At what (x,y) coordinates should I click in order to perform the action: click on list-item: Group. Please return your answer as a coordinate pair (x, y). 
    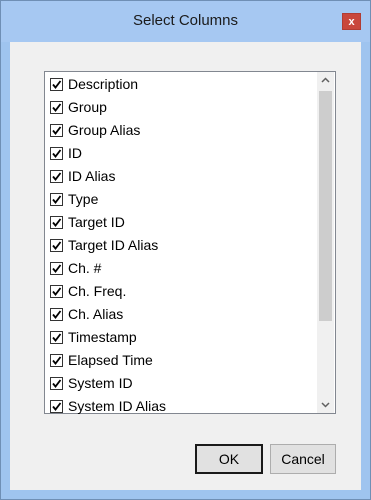
    Looking at the image, I should click on (183, 108).